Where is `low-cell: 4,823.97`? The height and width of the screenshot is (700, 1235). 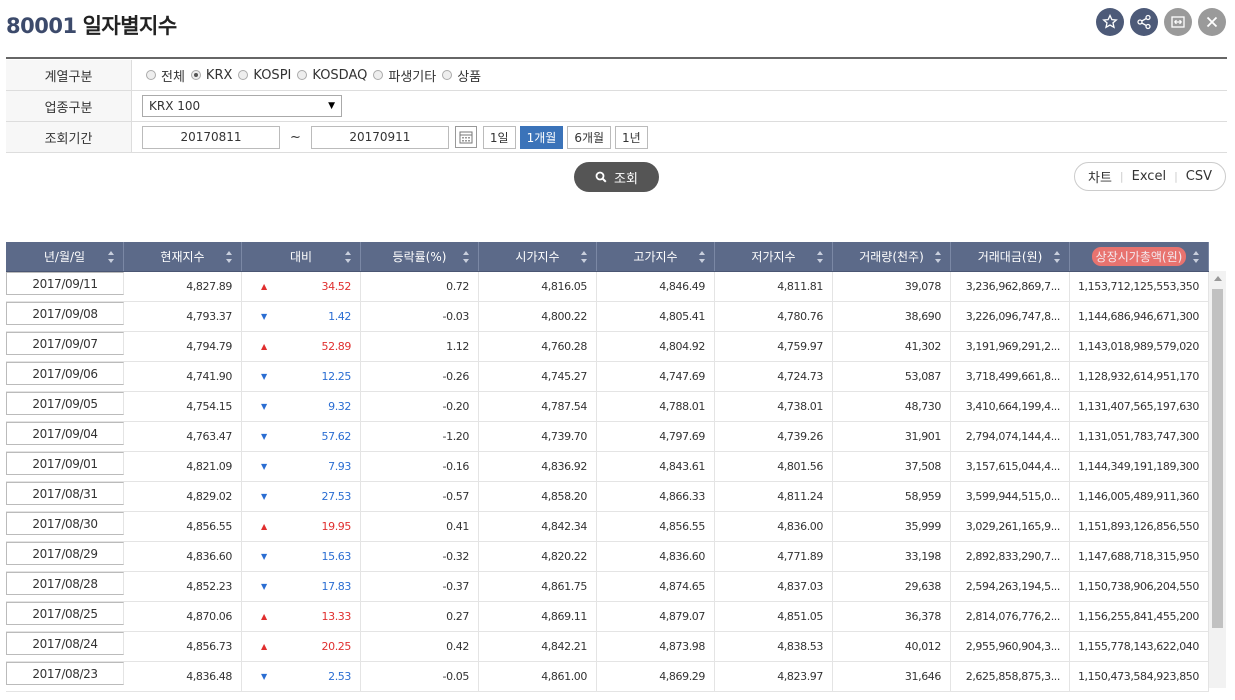 low-cell: 4,823.97 is located at coordinates (774, 676).